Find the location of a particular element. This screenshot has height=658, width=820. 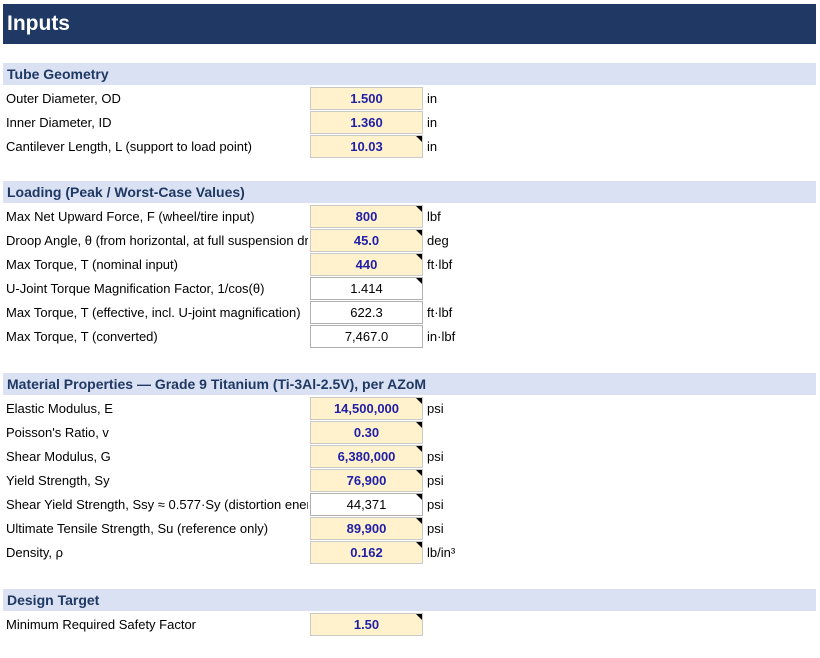

unit-label: in·lbf is located at coordinates (441, 336).